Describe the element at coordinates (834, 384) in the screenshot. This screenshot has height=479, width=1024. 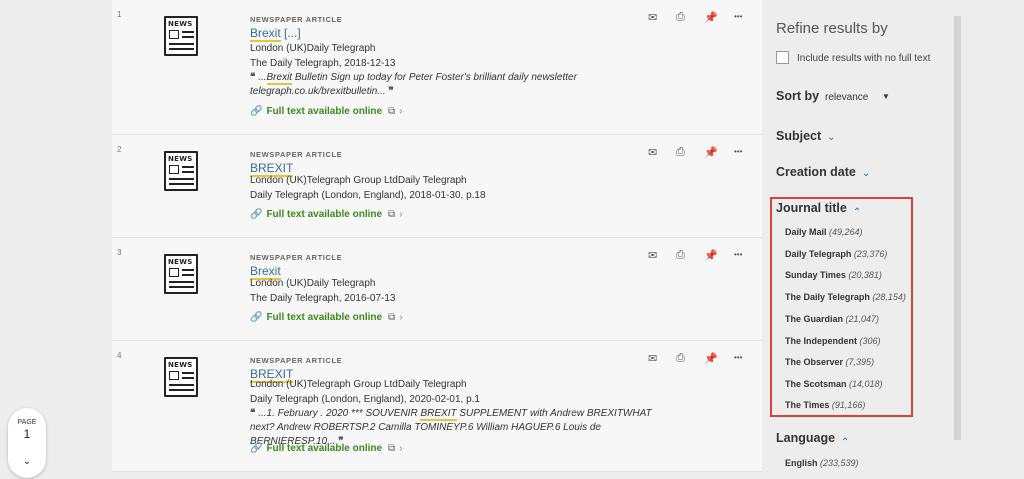
I see `facet-value-the-scotsman: The Scotsman (14,018)` at that location.